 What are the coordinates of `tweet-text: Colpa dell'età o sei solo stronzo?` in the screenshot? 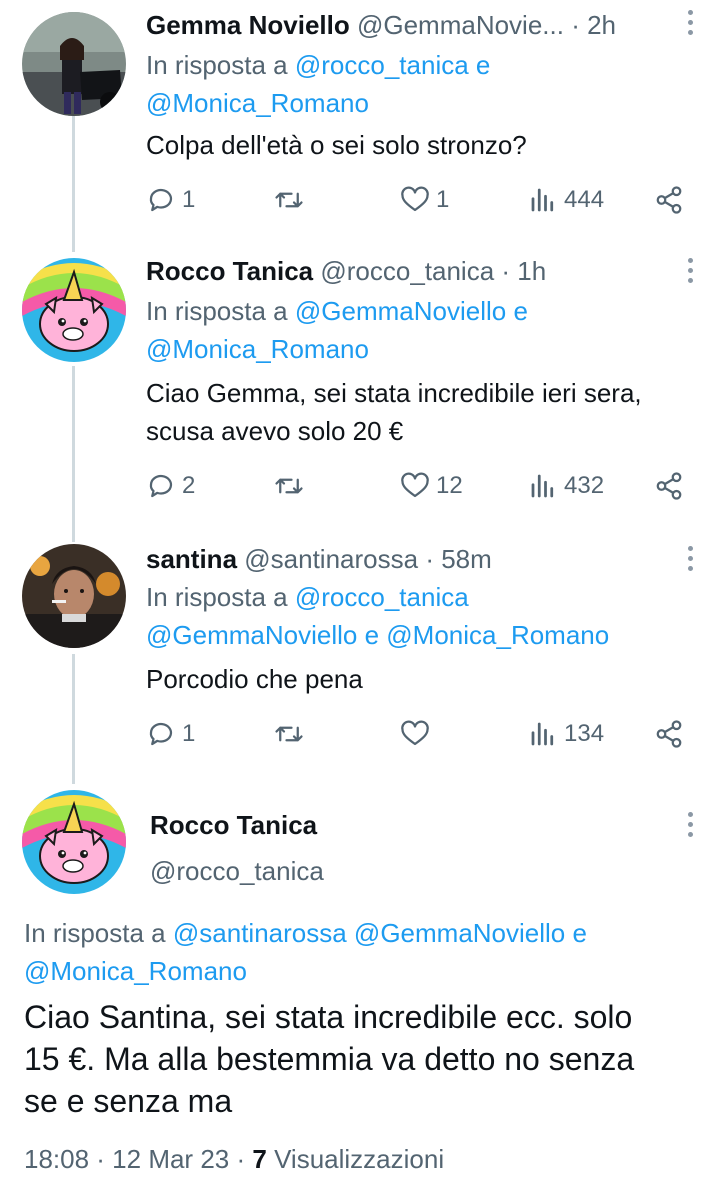 It's located at (336, 145).